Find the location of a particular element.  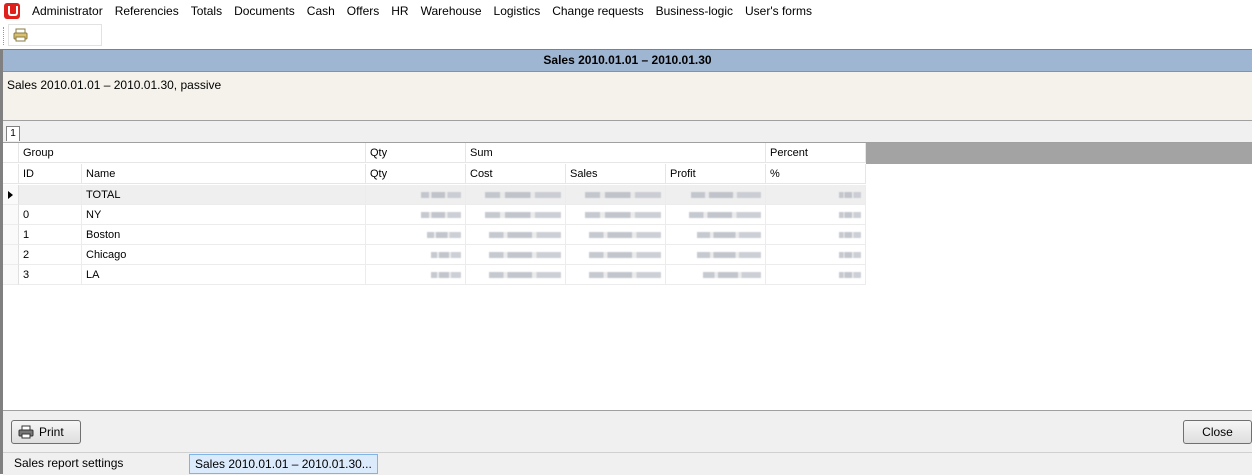

report-description: Sales 2010.01.01 – 2010.01.30, passive is located at coordinates (114, 85).